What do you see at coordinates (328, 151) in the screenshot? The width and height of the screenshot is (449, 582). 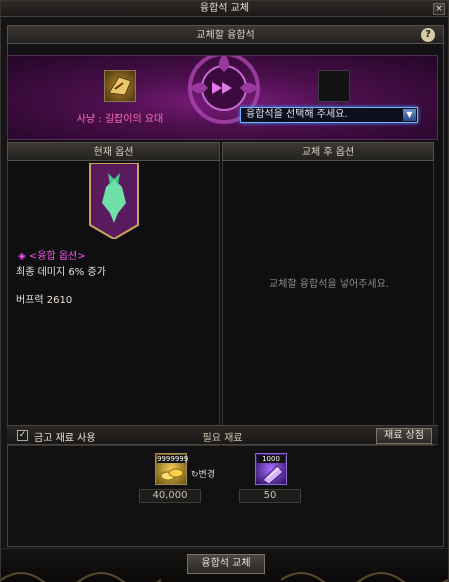 I see `after-options-header: 교체 후 옵션` at bounding box center [328, 151].